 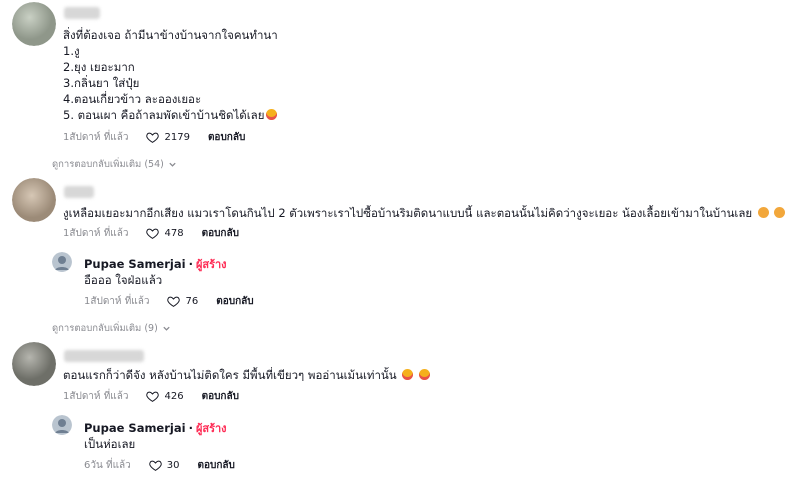 What do you see at coordinates (170, 115) in the screenshot?
I see `comment-line-last: 5. ตอนเผา คือถ้าลมพัดเข้าบ้านชิดได้เลย` at bounding box center [170, 115].